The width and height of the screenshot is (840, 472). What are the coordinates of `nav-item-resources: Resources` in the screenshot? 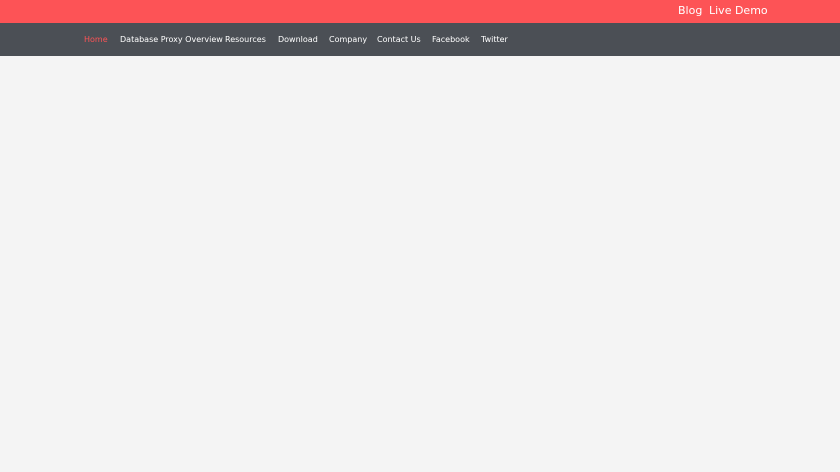 It's located at (245, 40).